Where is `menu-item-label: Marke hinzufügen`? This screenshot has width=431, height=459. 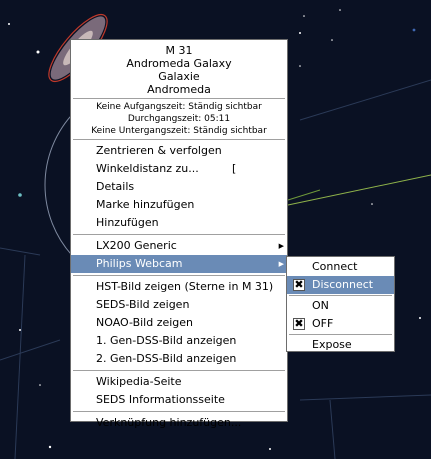
menu-item-label: Marke hinzufügen is located at coordinates (145, 204).